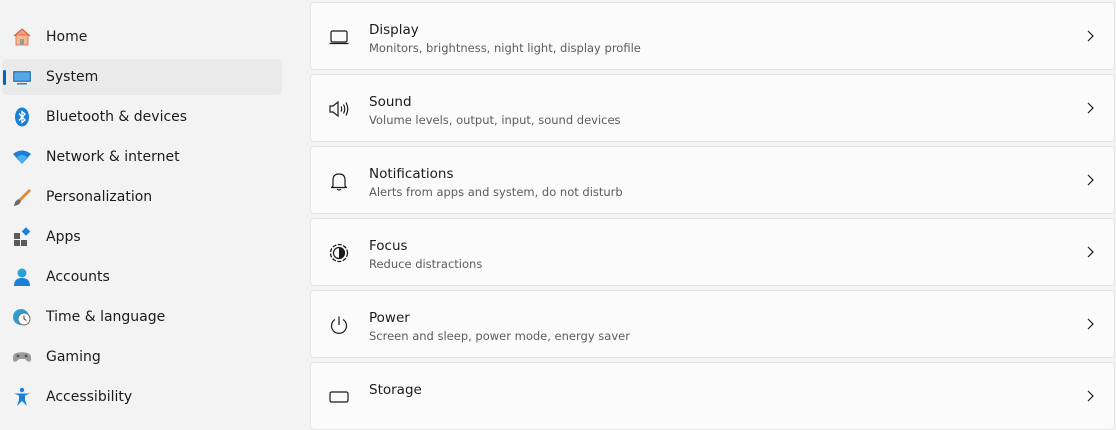 Image resolution: width=1116 pixels, height=430 pixels. I want to click on sidebar-item-label: Time & language, so click(106, 317).